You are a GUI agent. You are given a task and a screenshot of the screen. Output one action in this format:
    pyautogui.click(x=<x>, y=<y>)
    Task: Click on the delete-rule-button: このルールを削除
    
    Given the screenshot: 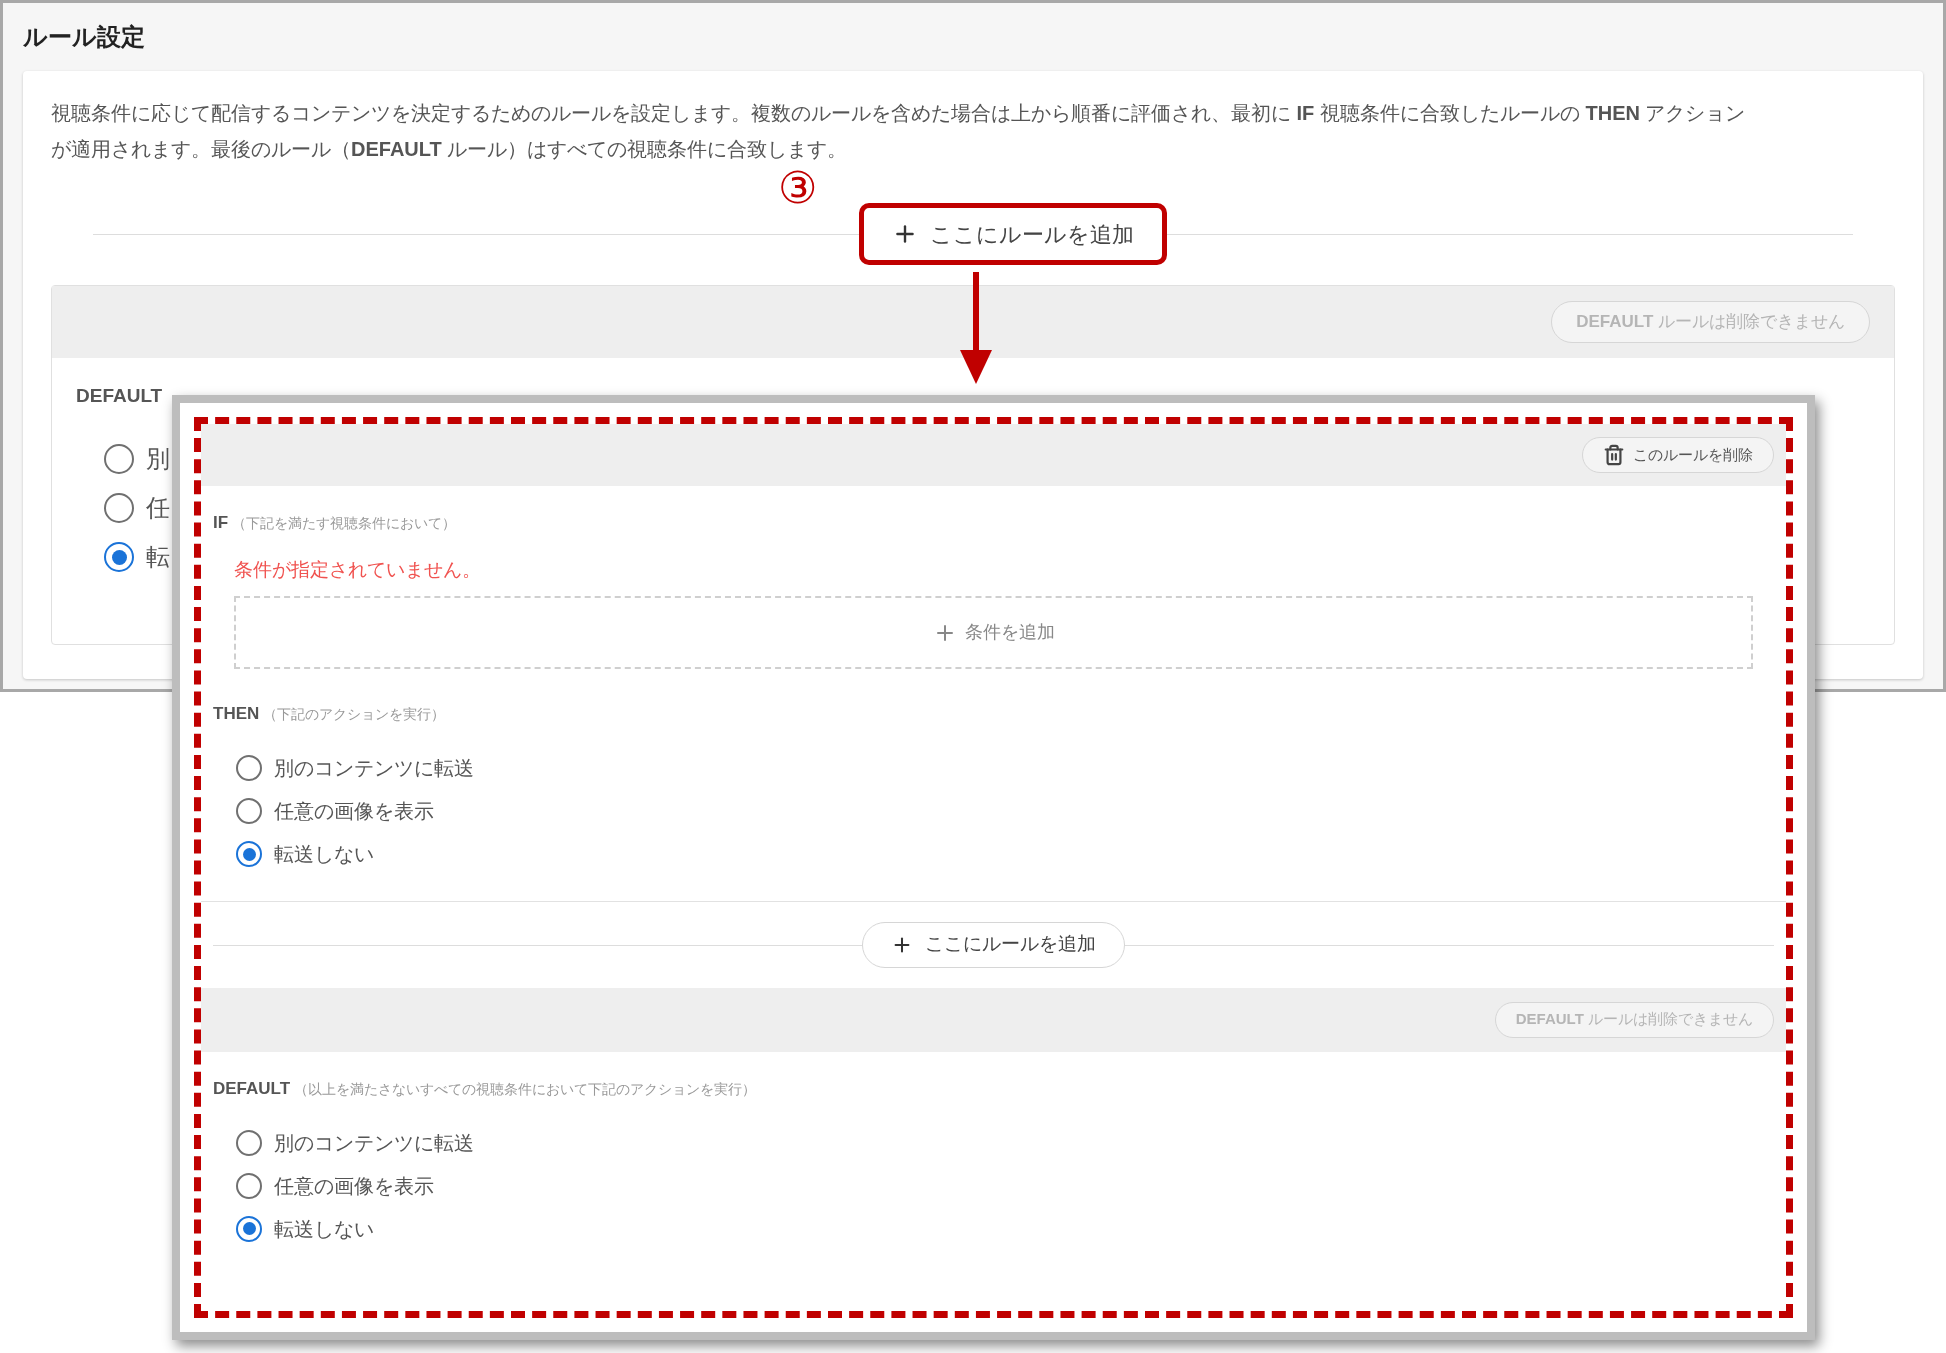 What is the action you would take?
    pyautogui.click(x=1678, y=455)
    